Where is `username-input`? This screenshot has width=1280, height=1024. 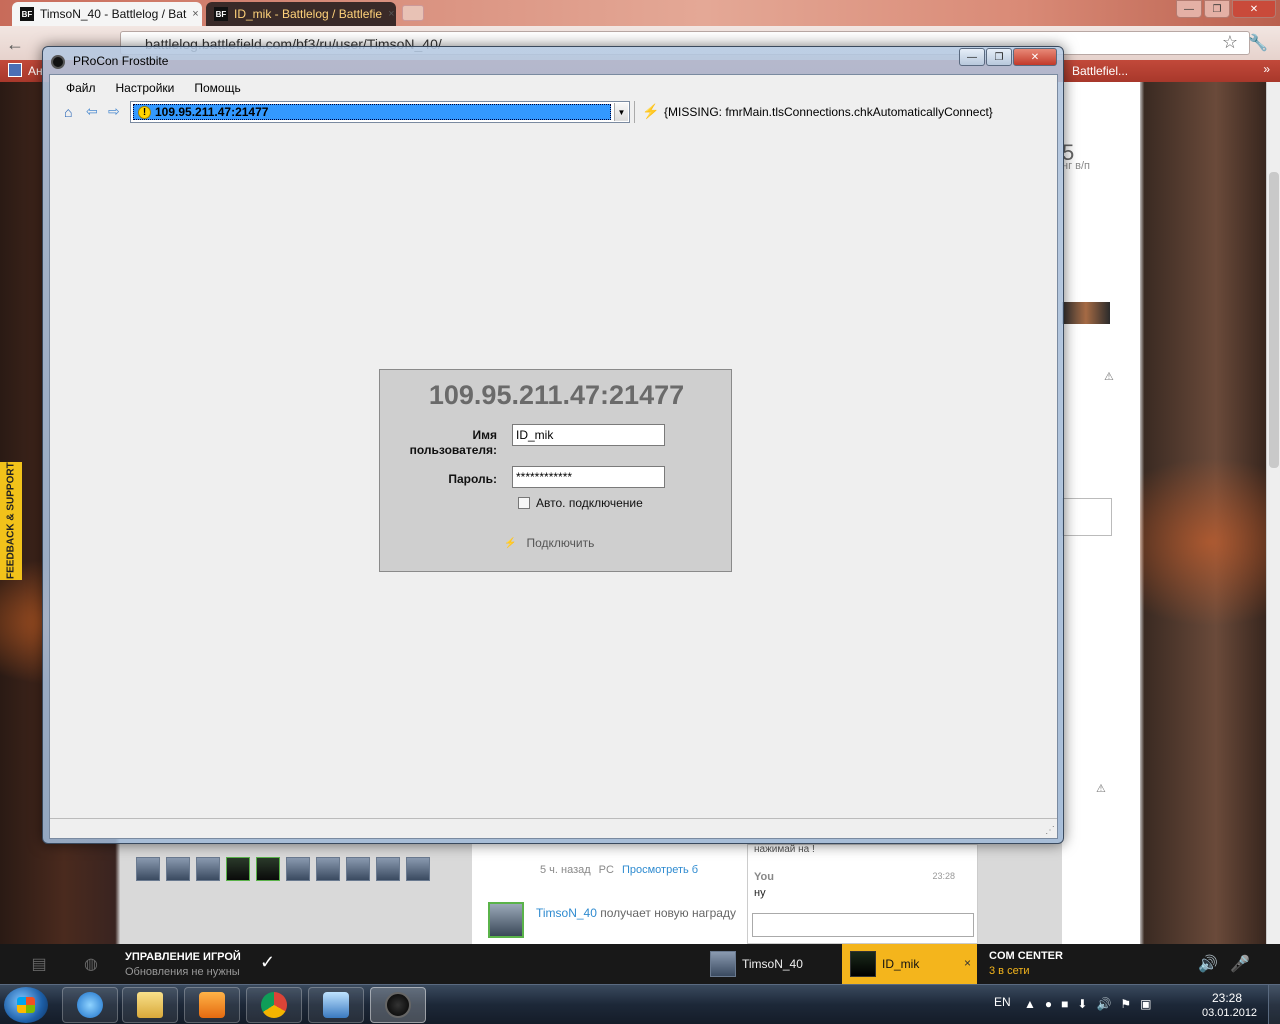
username-input is located at coordinates (588, 435).